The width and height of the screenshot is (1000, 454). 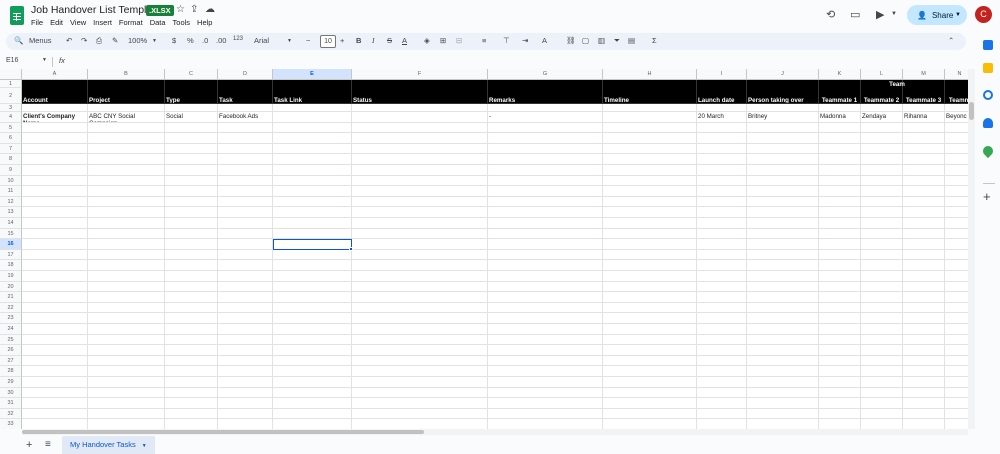 I want to click on share-button: 👤 Share ▼, so click(x=937, y=15).